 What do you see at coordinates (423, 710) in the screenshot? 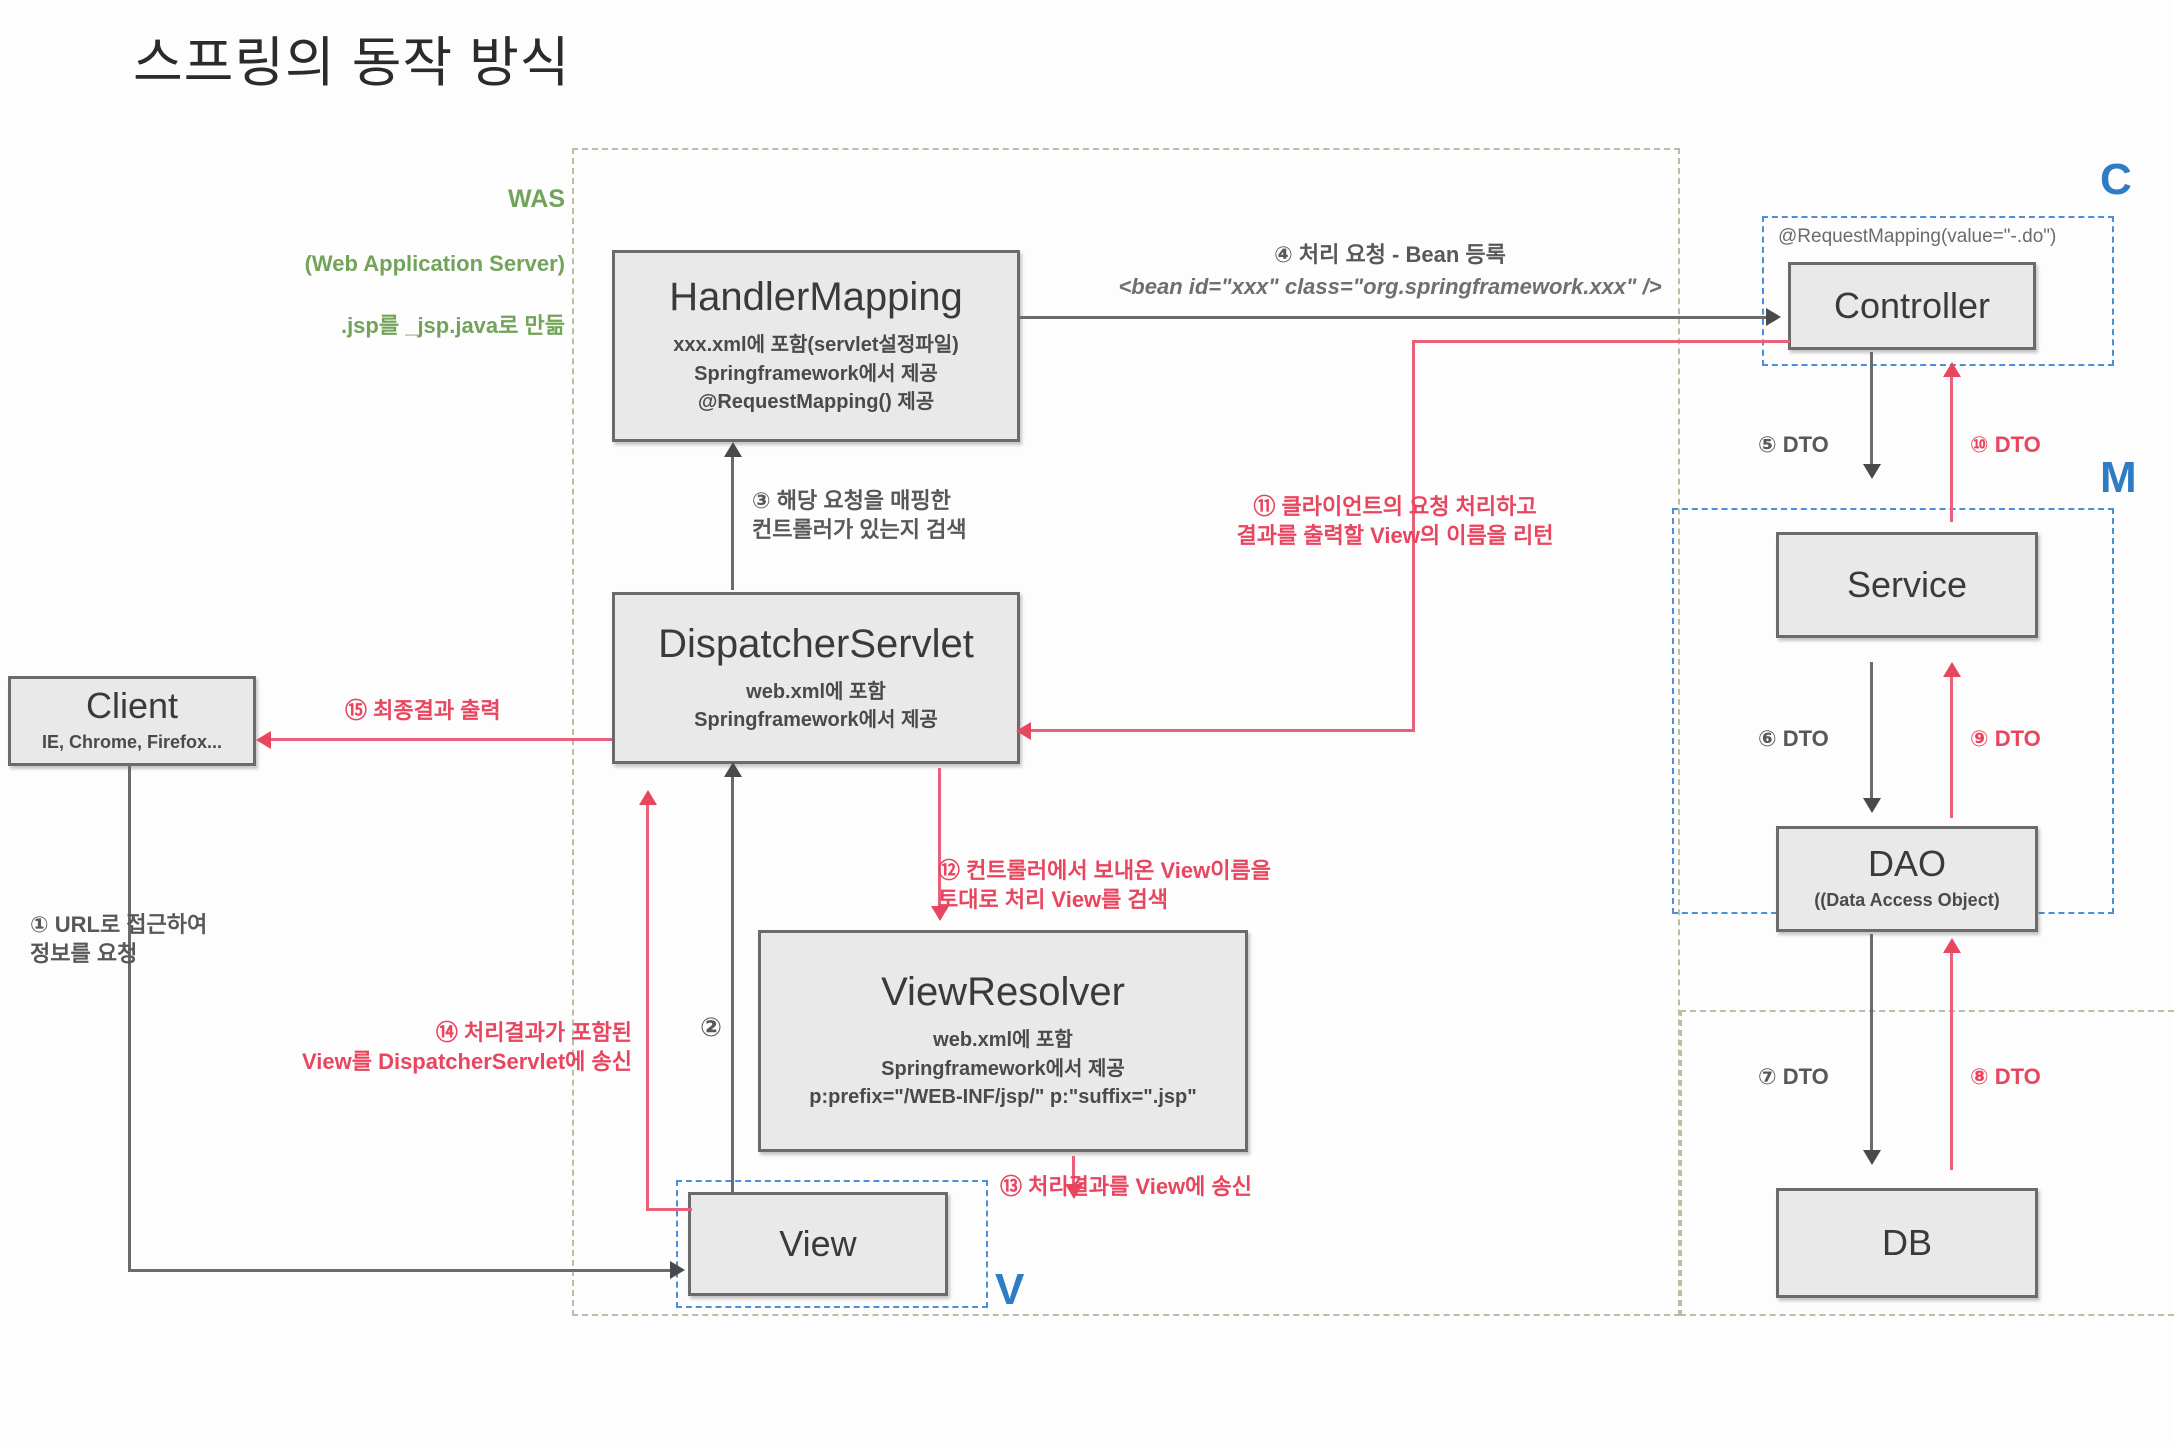
I see `label-step15: ⑮ 최종결과 출력` at bounding box center [423, 710].